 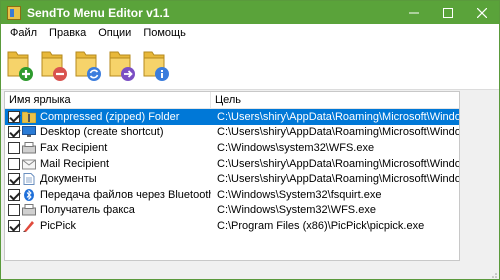 I want to click on about-button, so click(x=157, y=66).